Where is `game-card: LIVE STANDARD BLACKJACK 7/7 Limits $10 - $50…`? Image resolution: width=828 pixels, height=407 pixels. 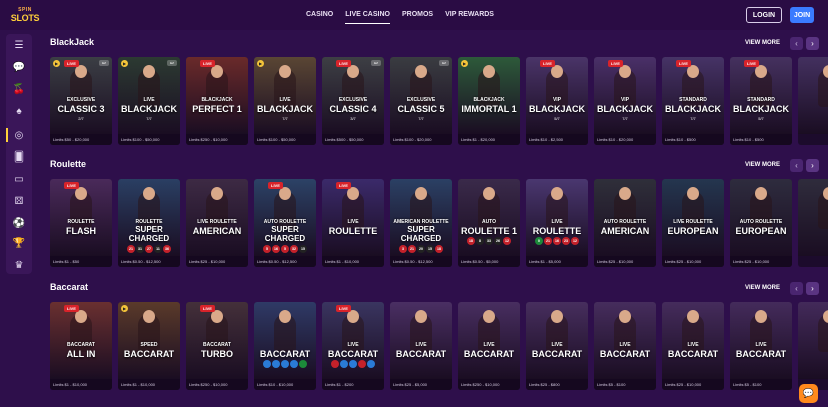 game-card: LIVE STANDARD BLACKJACK 7/7 Limits $10 - $50… is located at coordinates (693, 101).